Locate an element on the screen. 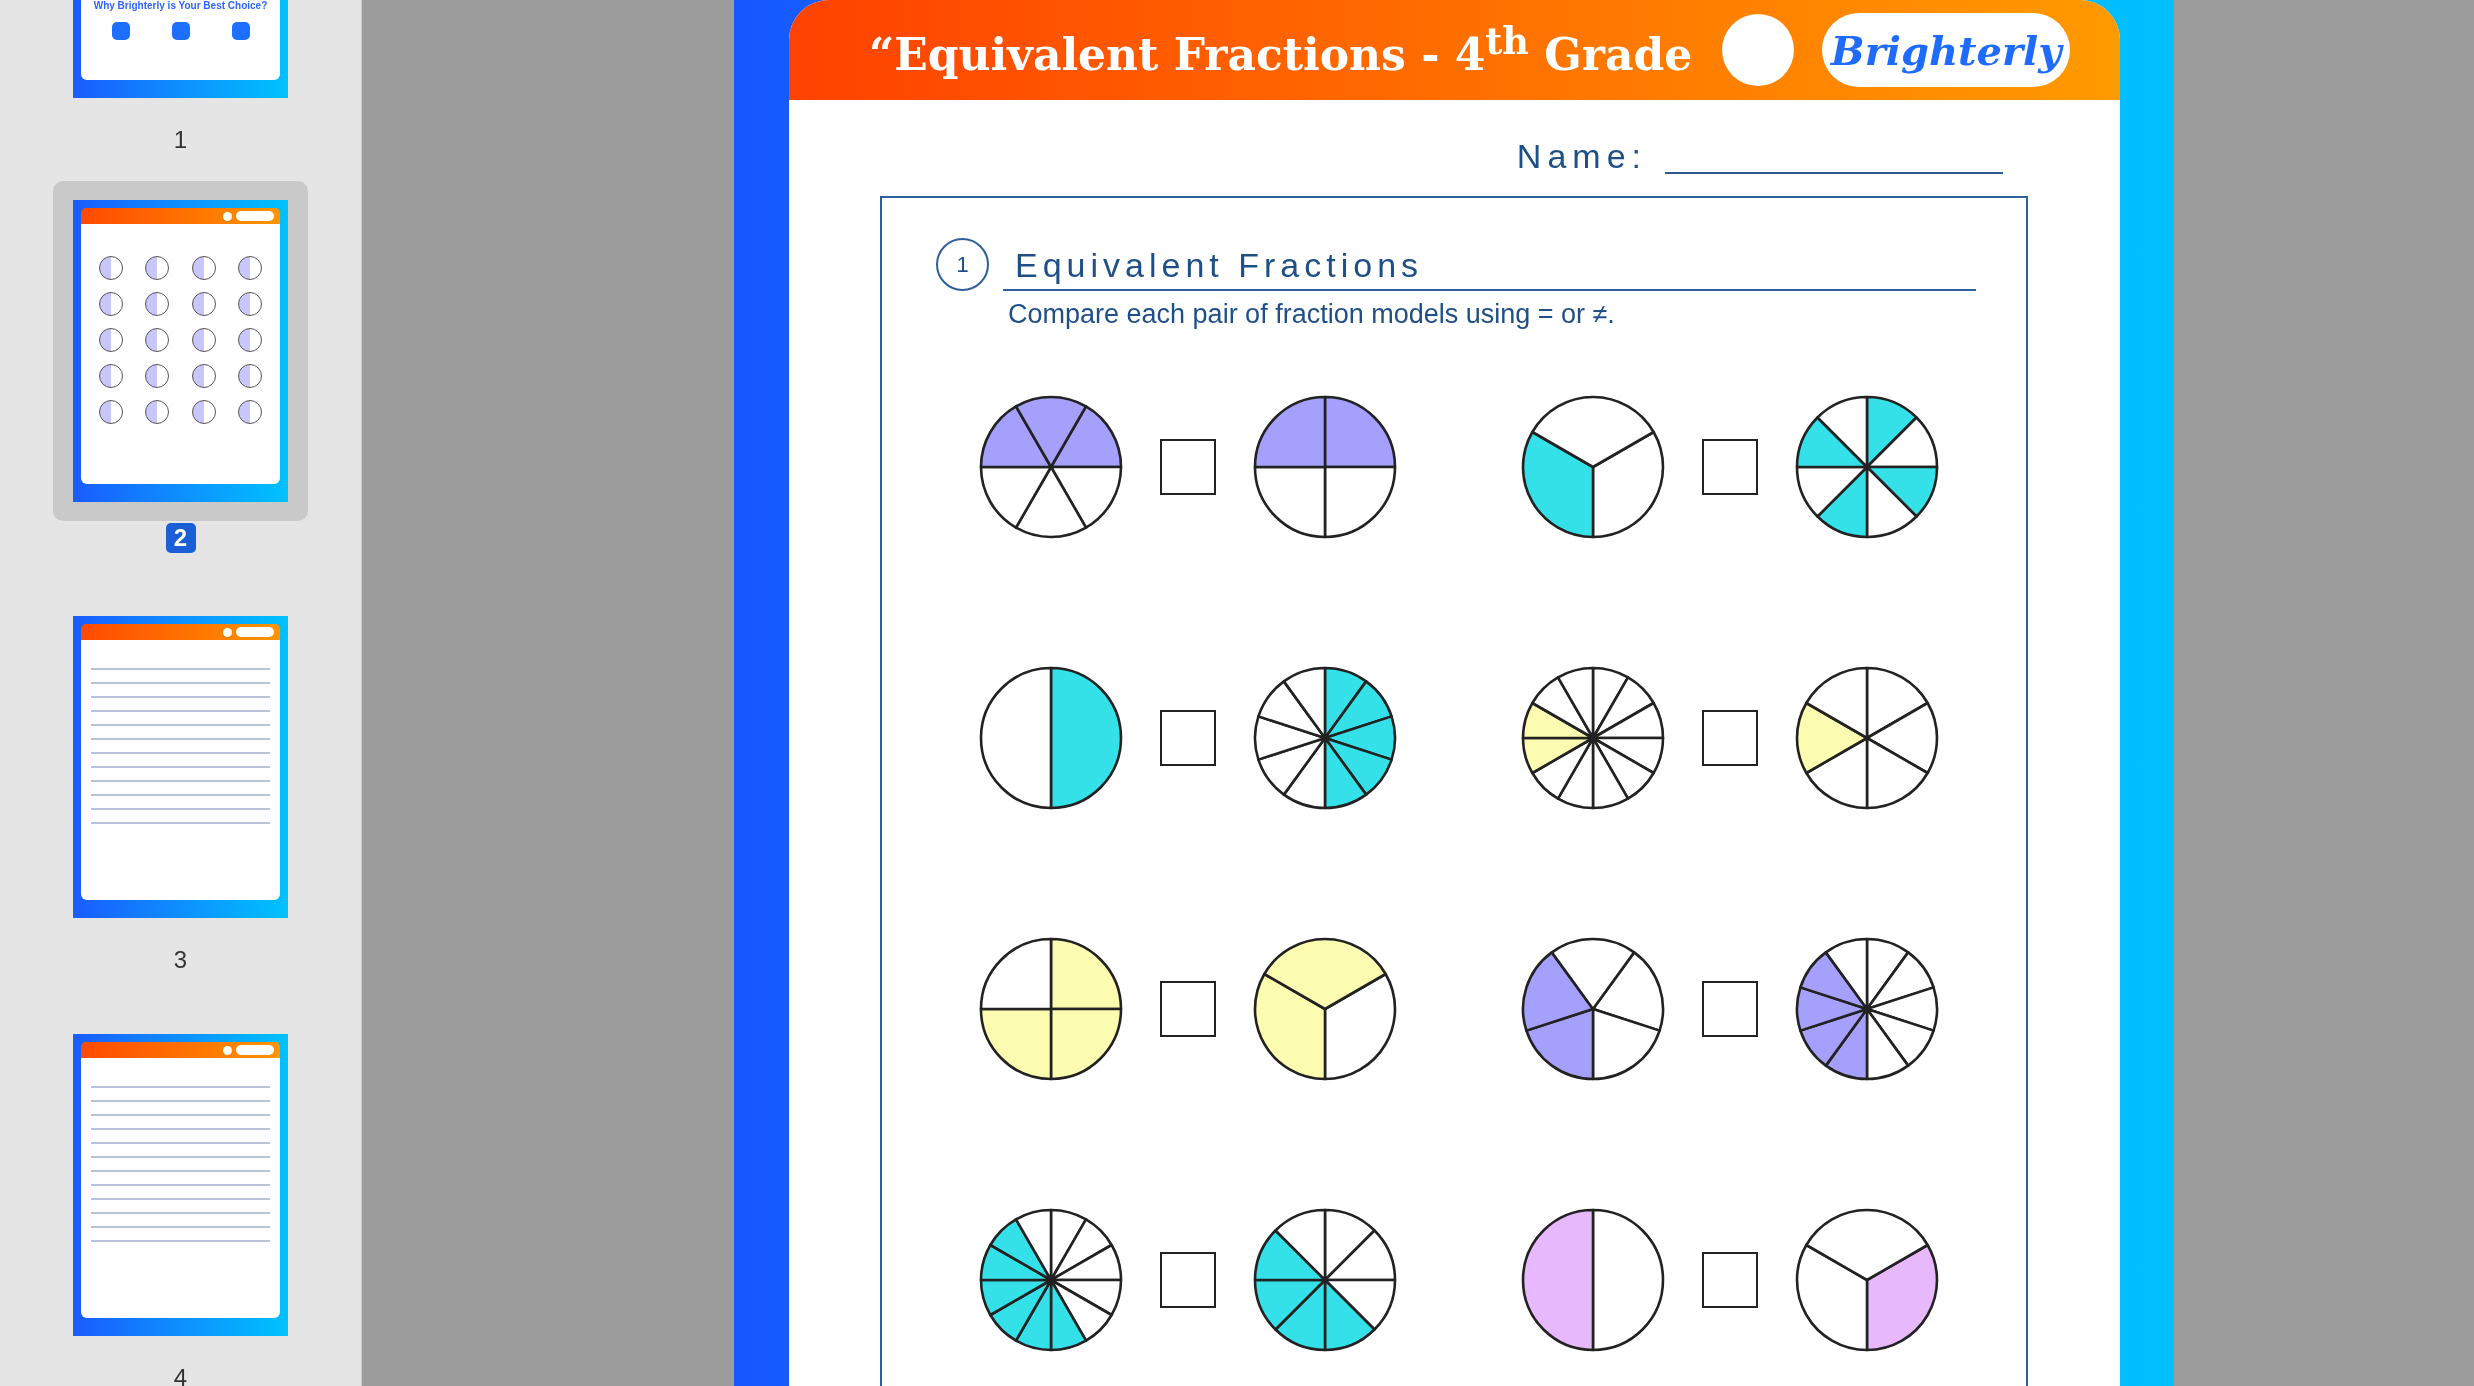 This screenshot has width=2474, height=1386. section-number: 1 is located at coordinates (962, 264).